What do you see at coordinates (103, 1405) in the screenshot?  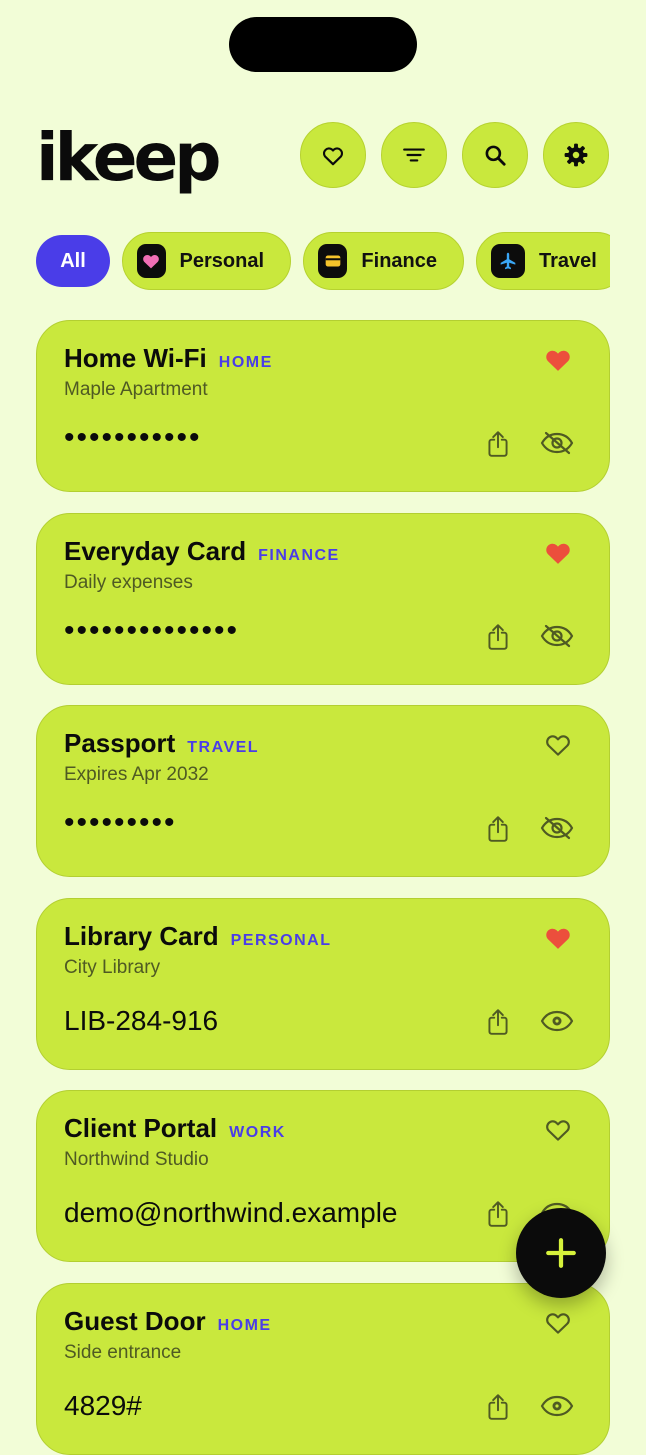 I see `item-secret-value: 4829#` at bounding box center [103, 1405].